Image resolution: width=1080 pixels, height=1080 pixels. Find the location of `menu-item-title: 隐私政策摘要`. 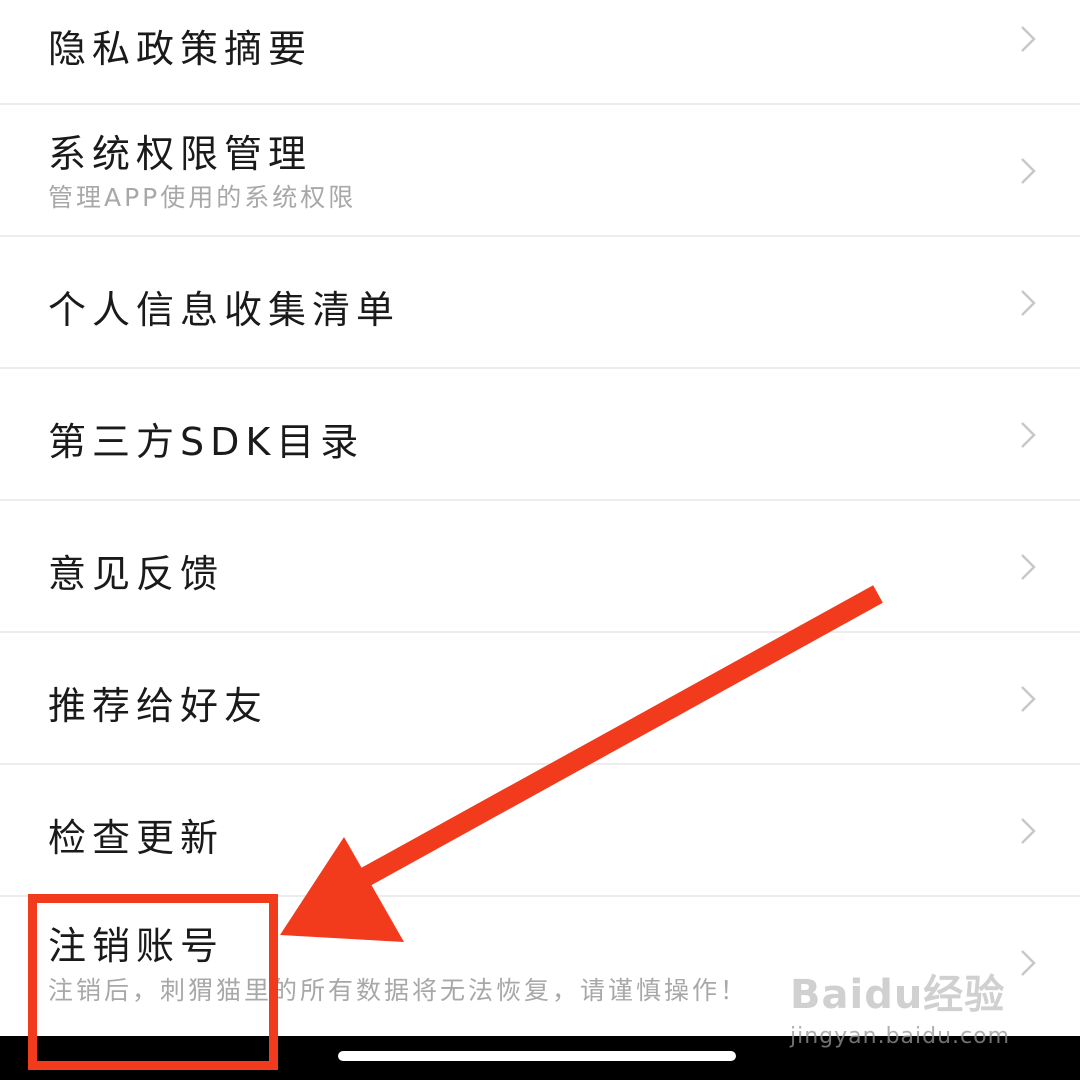

menu-item-title: 隐私政策摘要 is located at coordinates (180, 49).